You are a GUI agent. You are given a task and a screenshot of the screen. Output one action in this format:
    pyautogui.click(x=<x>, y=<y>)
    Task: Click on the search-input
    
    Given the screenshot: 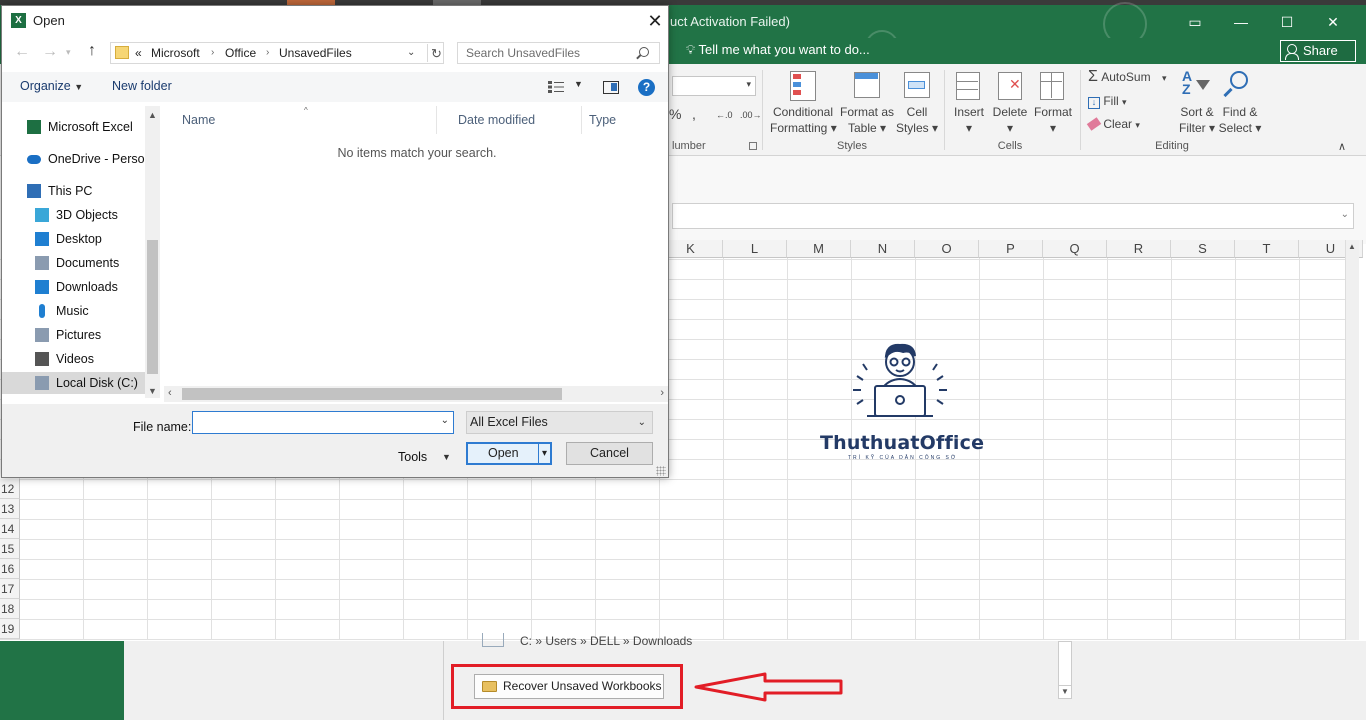 What is the action you would take?
    pyautogui.click(x=545, y=53)
    